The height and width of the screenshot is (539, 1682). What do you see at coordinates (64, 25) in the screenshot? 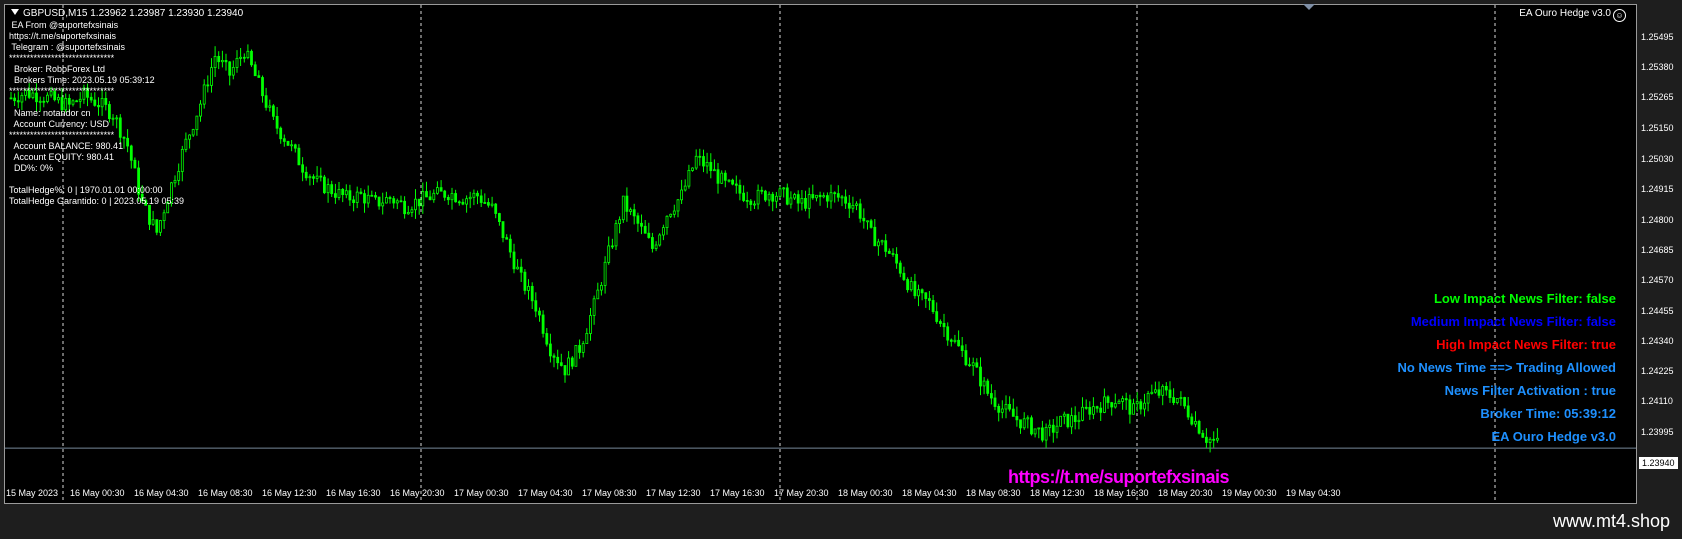
I see `info-line: EA From @suportefxsinais` at bounding box center [64, 25].